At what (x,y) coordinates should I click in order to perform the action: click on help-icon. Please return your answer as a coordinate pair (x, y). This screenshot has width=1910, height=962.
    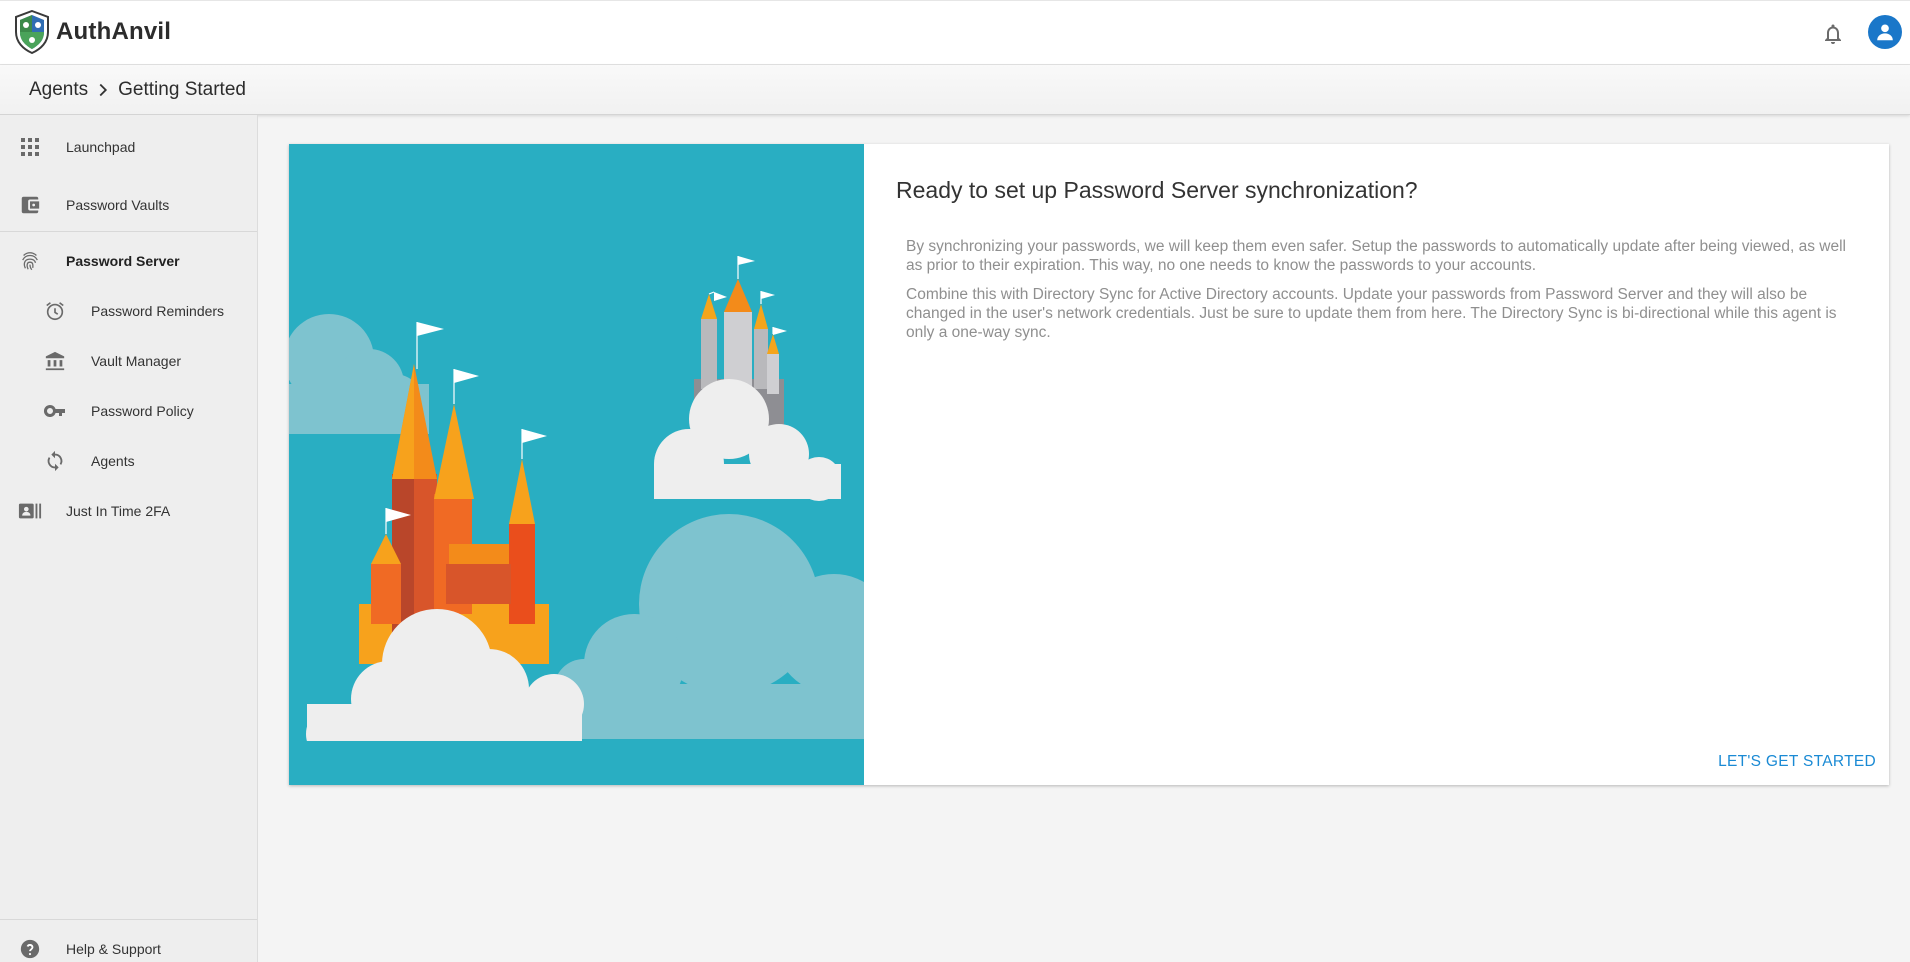
    Looking at the image, I should click on (30, 949).